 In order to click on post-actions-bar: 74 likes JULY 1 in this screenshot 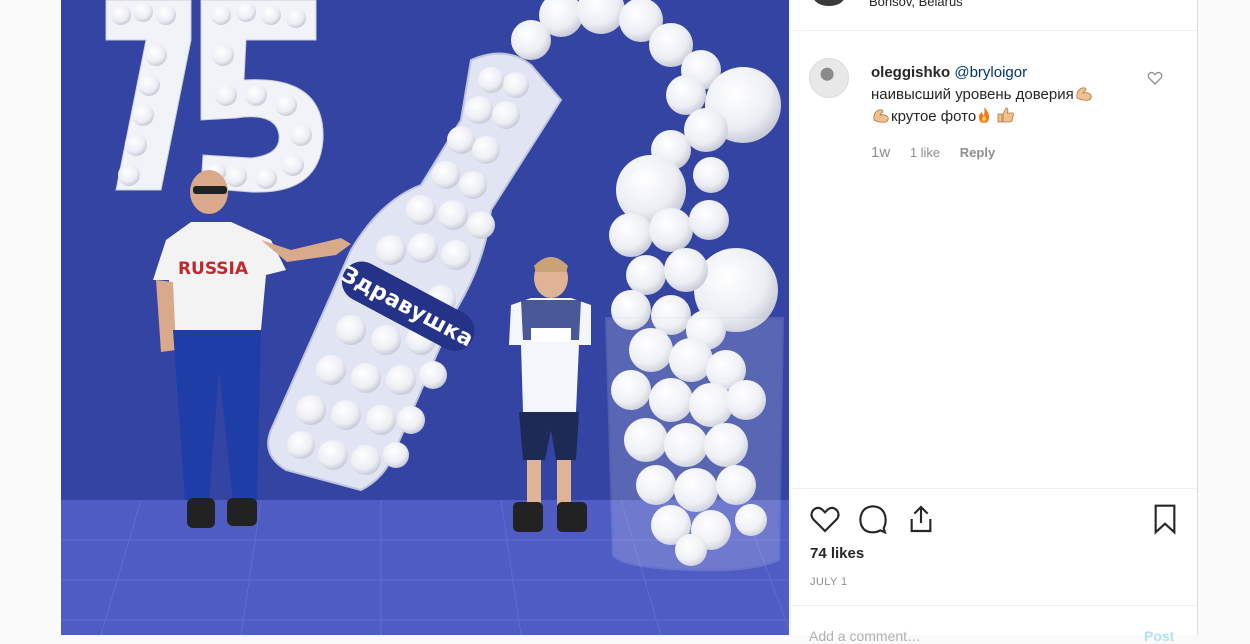, I will do `click(994, 547)`.